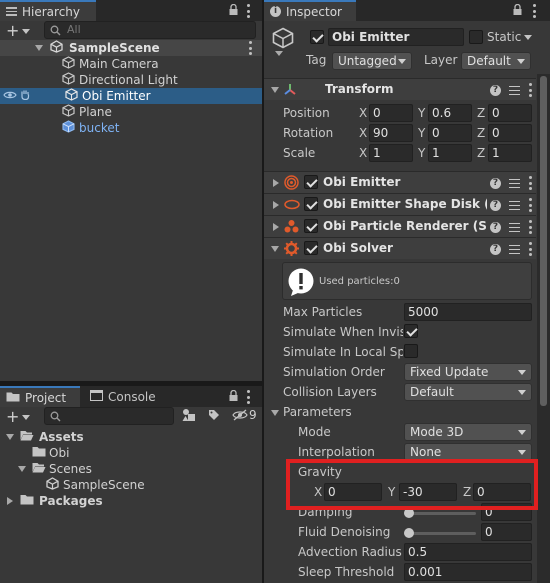 This screenshot has width=550, height=583. I want to click on component-header-particle-renderer: Obi Particle Renderer (Sc ?, so click(400, 226).